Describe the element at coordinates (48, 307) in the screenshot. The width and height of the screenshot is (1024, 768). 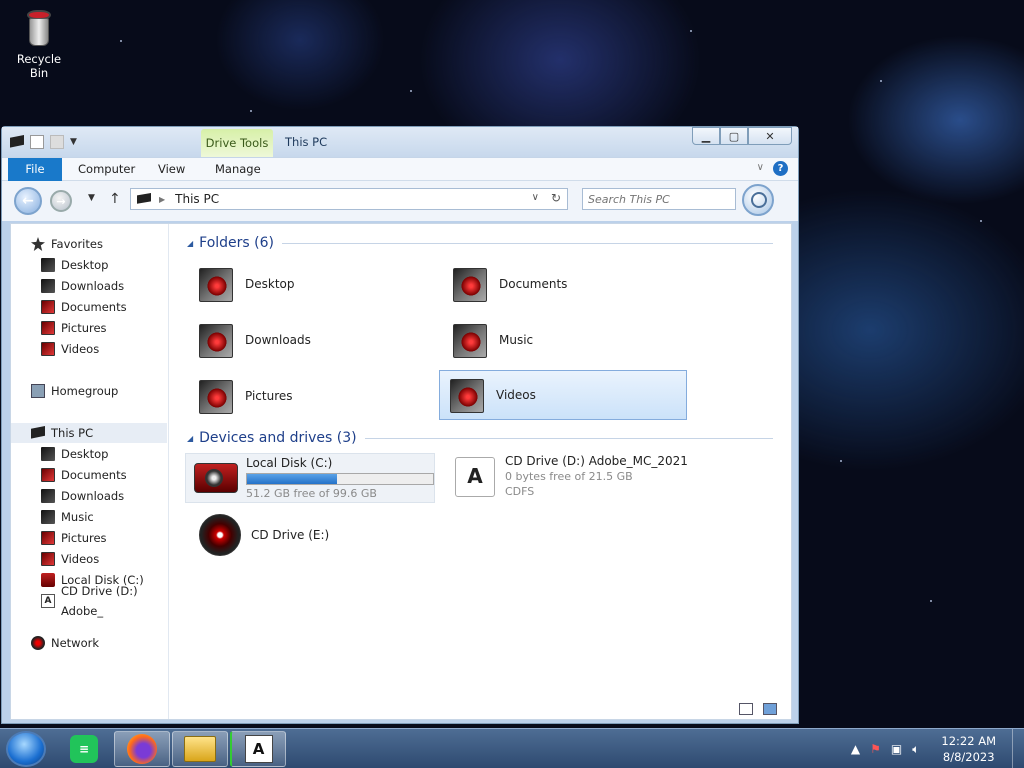
I see `documents-folder-icon` at that location.